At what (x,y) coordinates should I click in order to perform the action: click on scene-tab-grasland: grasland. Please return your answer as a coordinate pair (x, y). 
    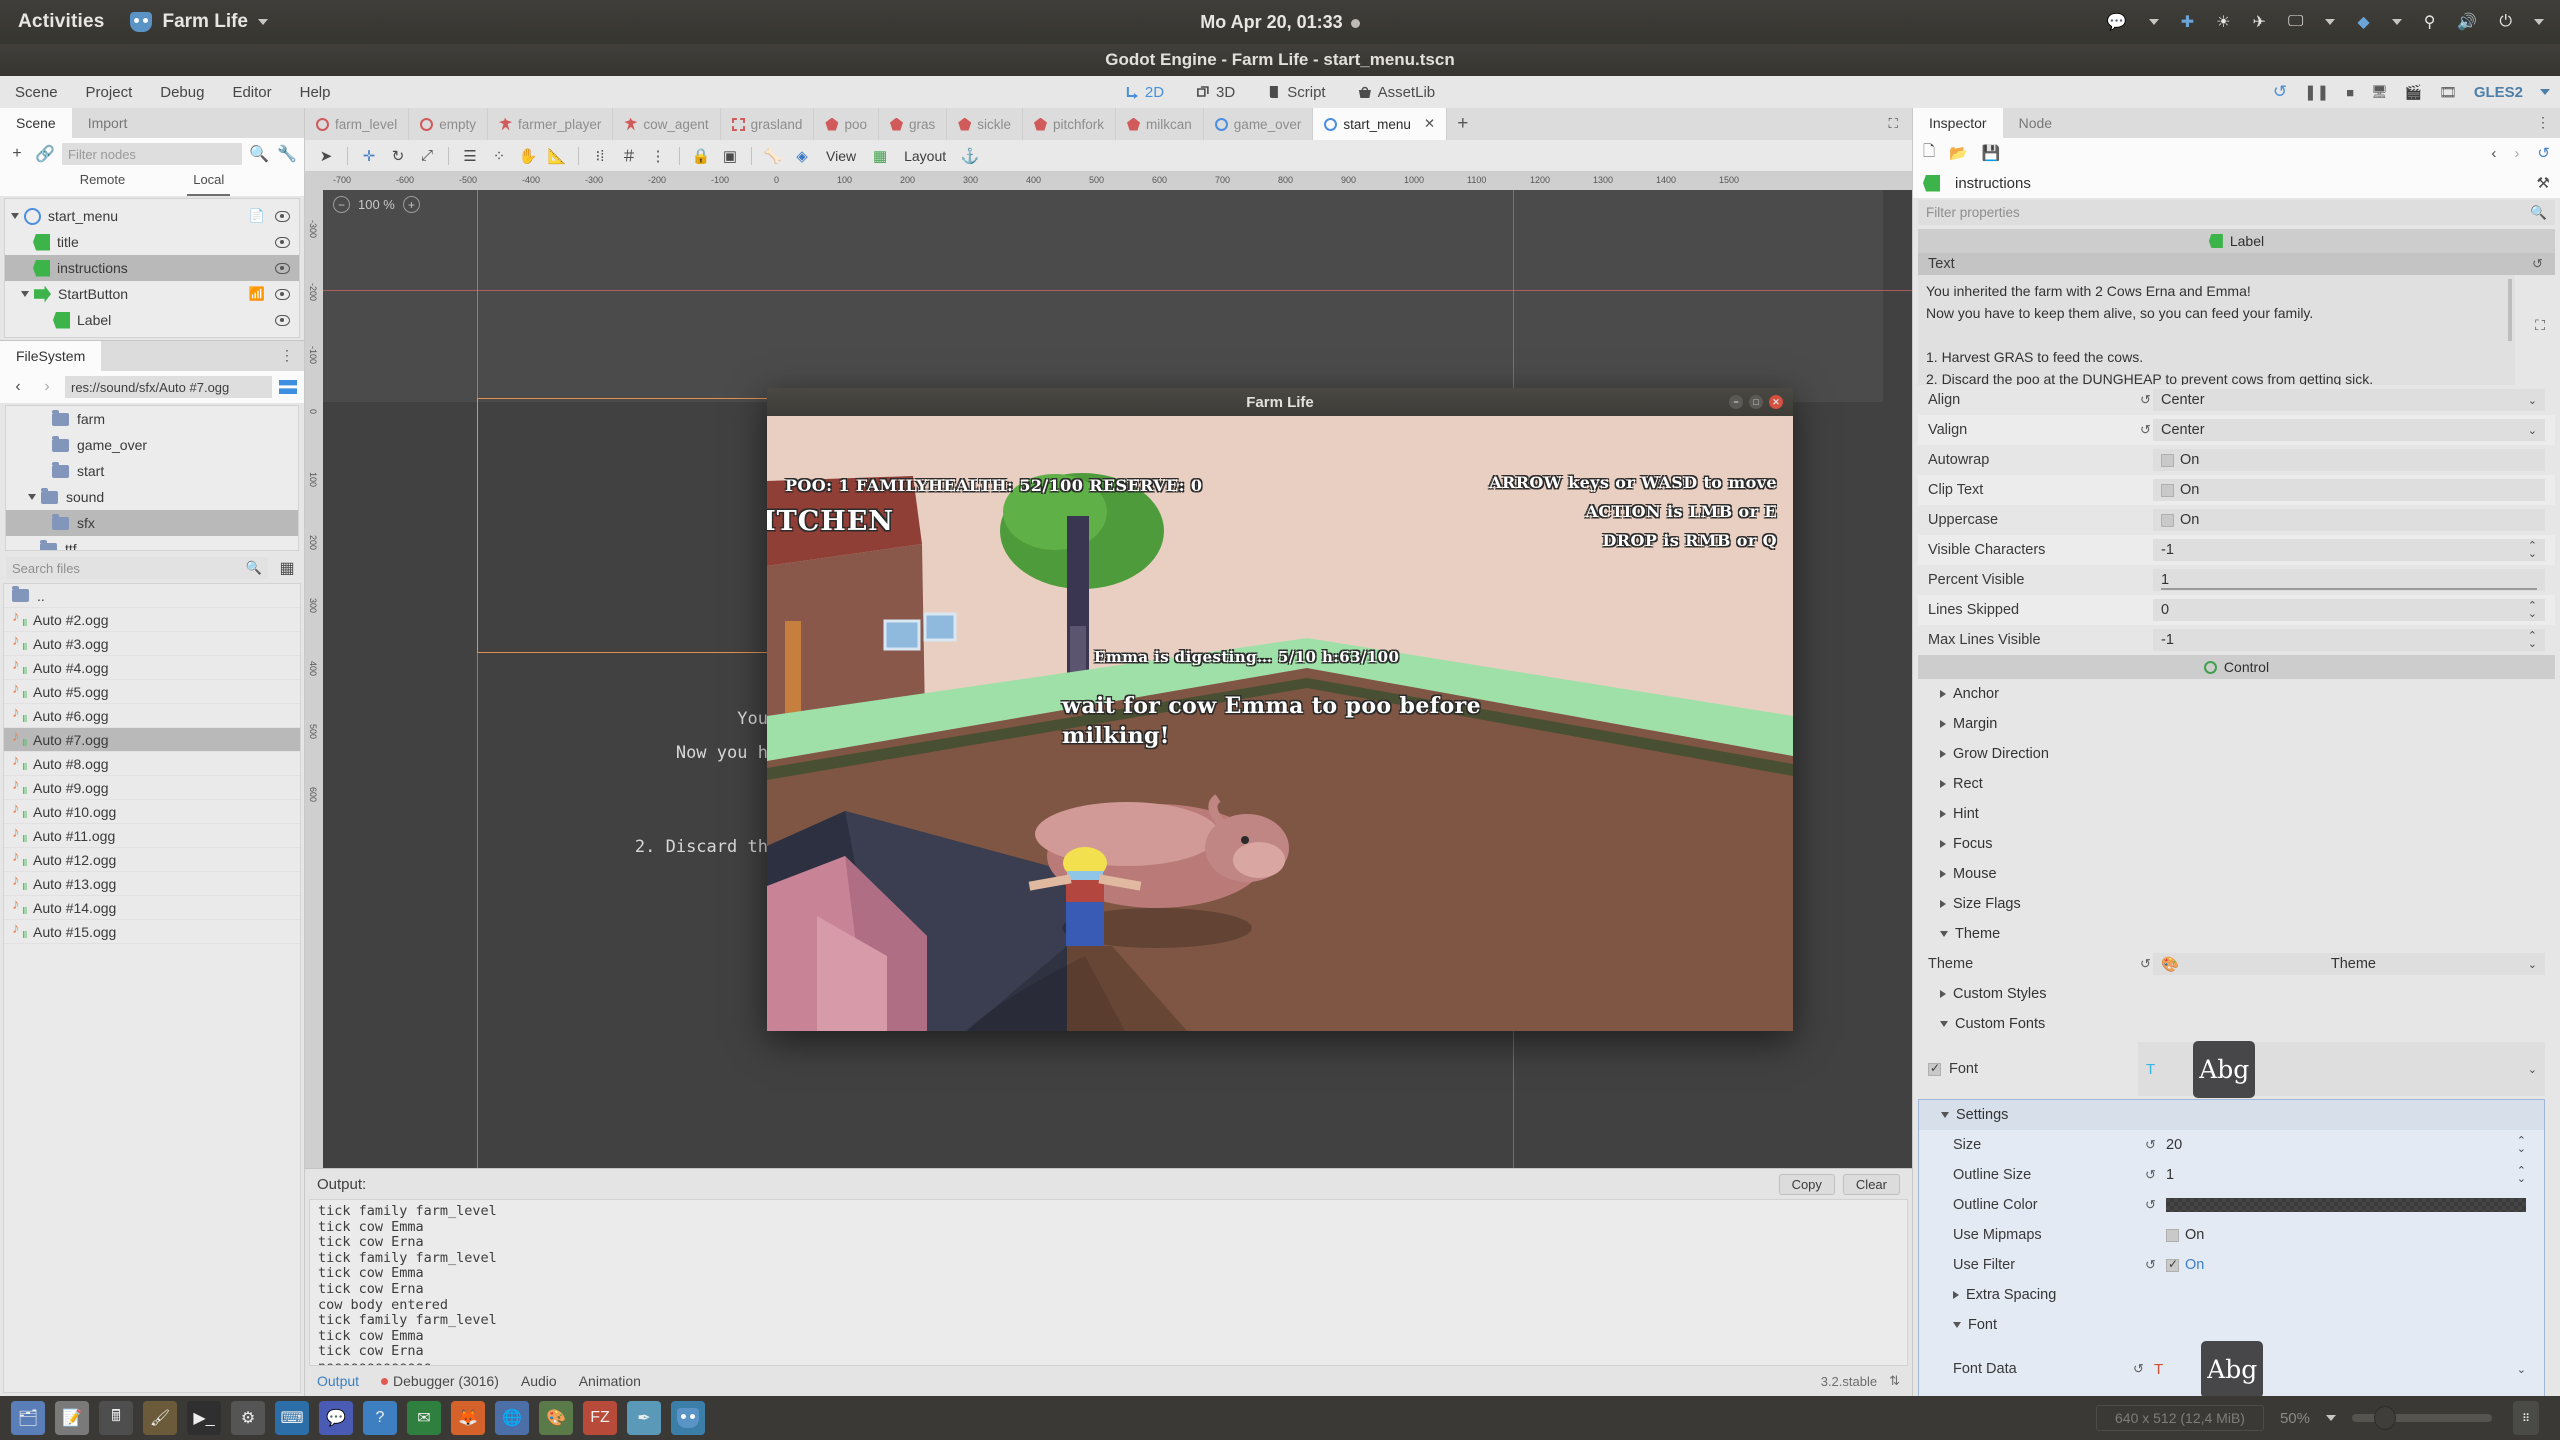
    Looking at the image, I should click on (768, 124).